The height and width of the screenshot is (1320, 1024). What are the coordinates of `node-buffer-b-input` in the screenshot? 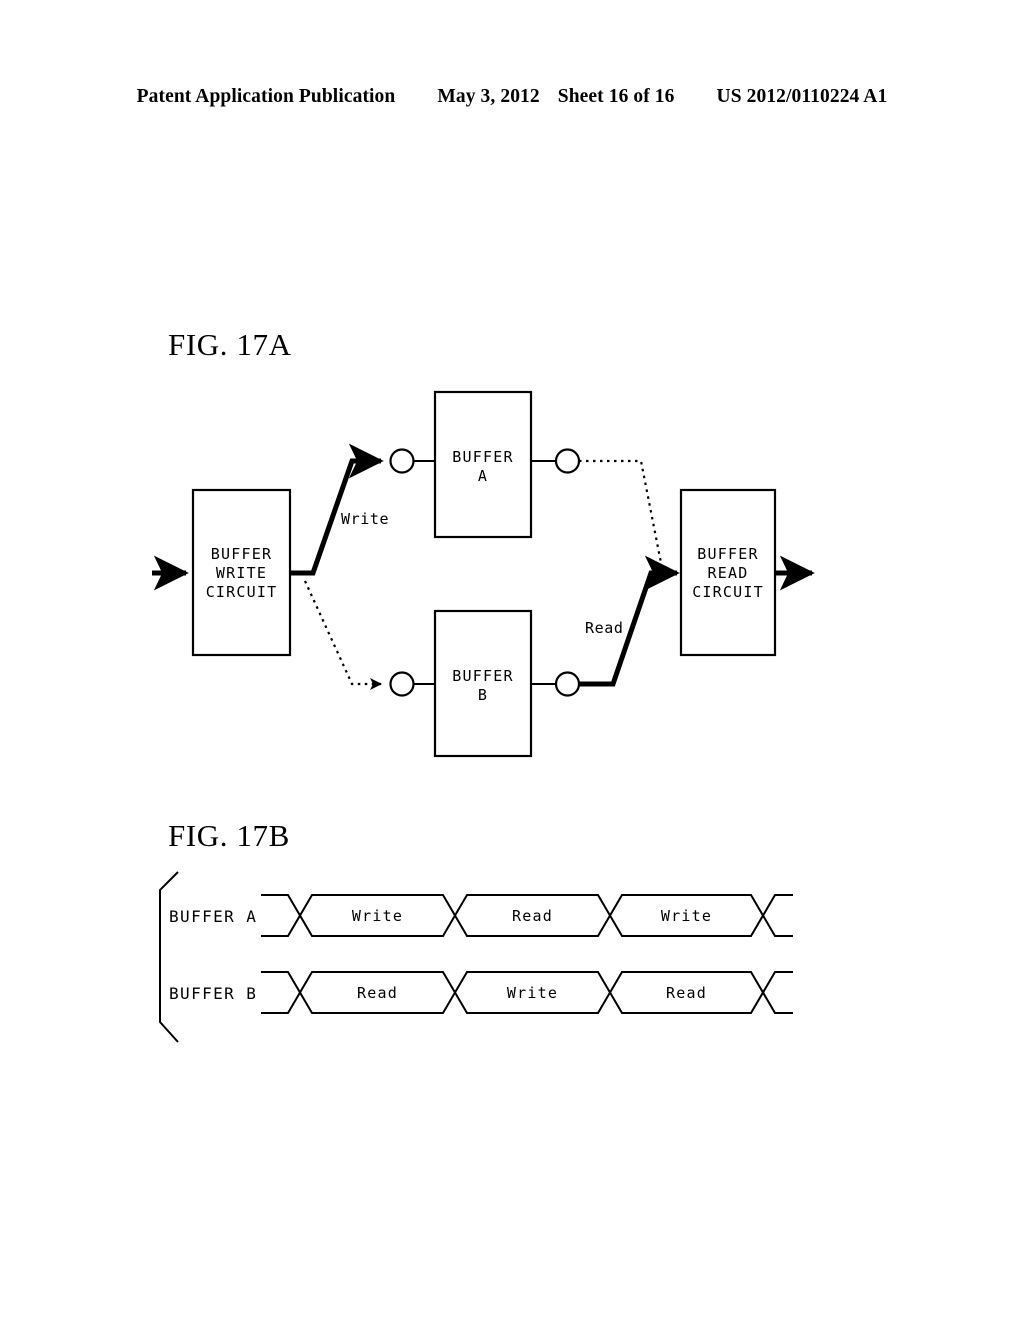 It's located at (402, 684).